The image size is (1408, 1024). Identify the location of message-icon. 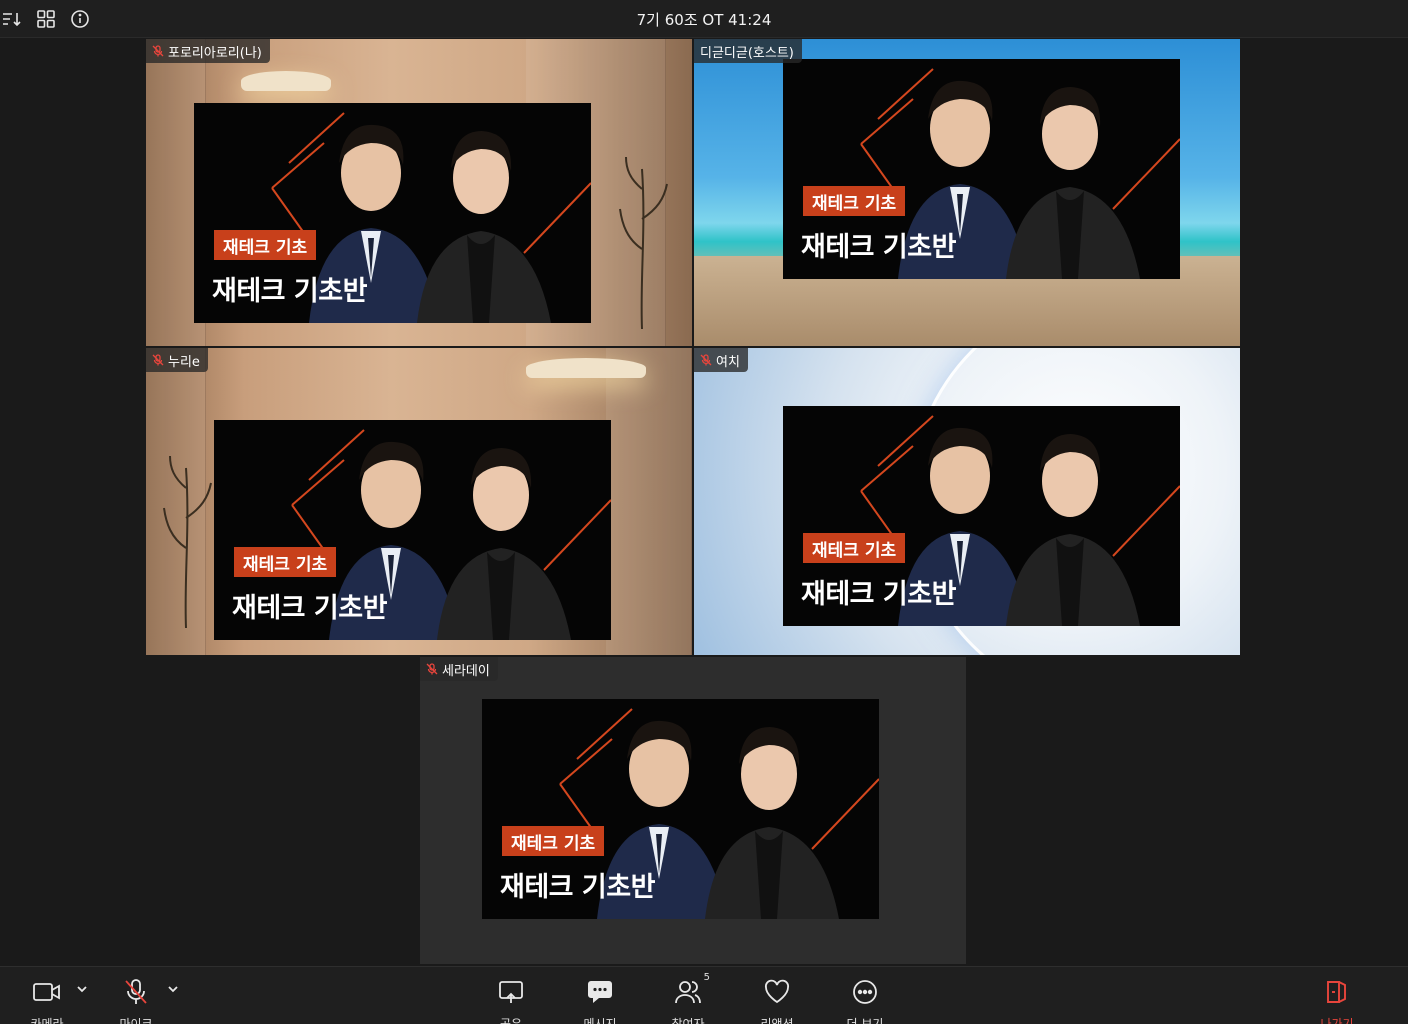
(600, 992).